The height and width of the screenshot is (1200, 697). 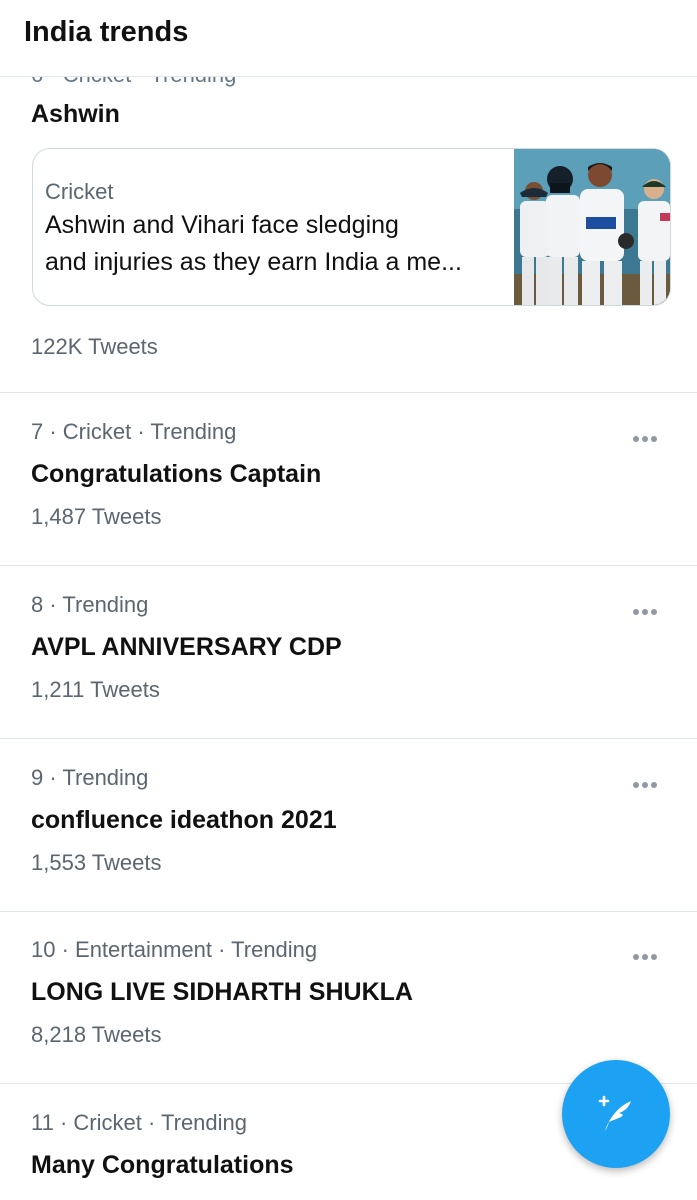 I want to click on tweet-count: 1,487 Tweets, so click(x=96, y=516).